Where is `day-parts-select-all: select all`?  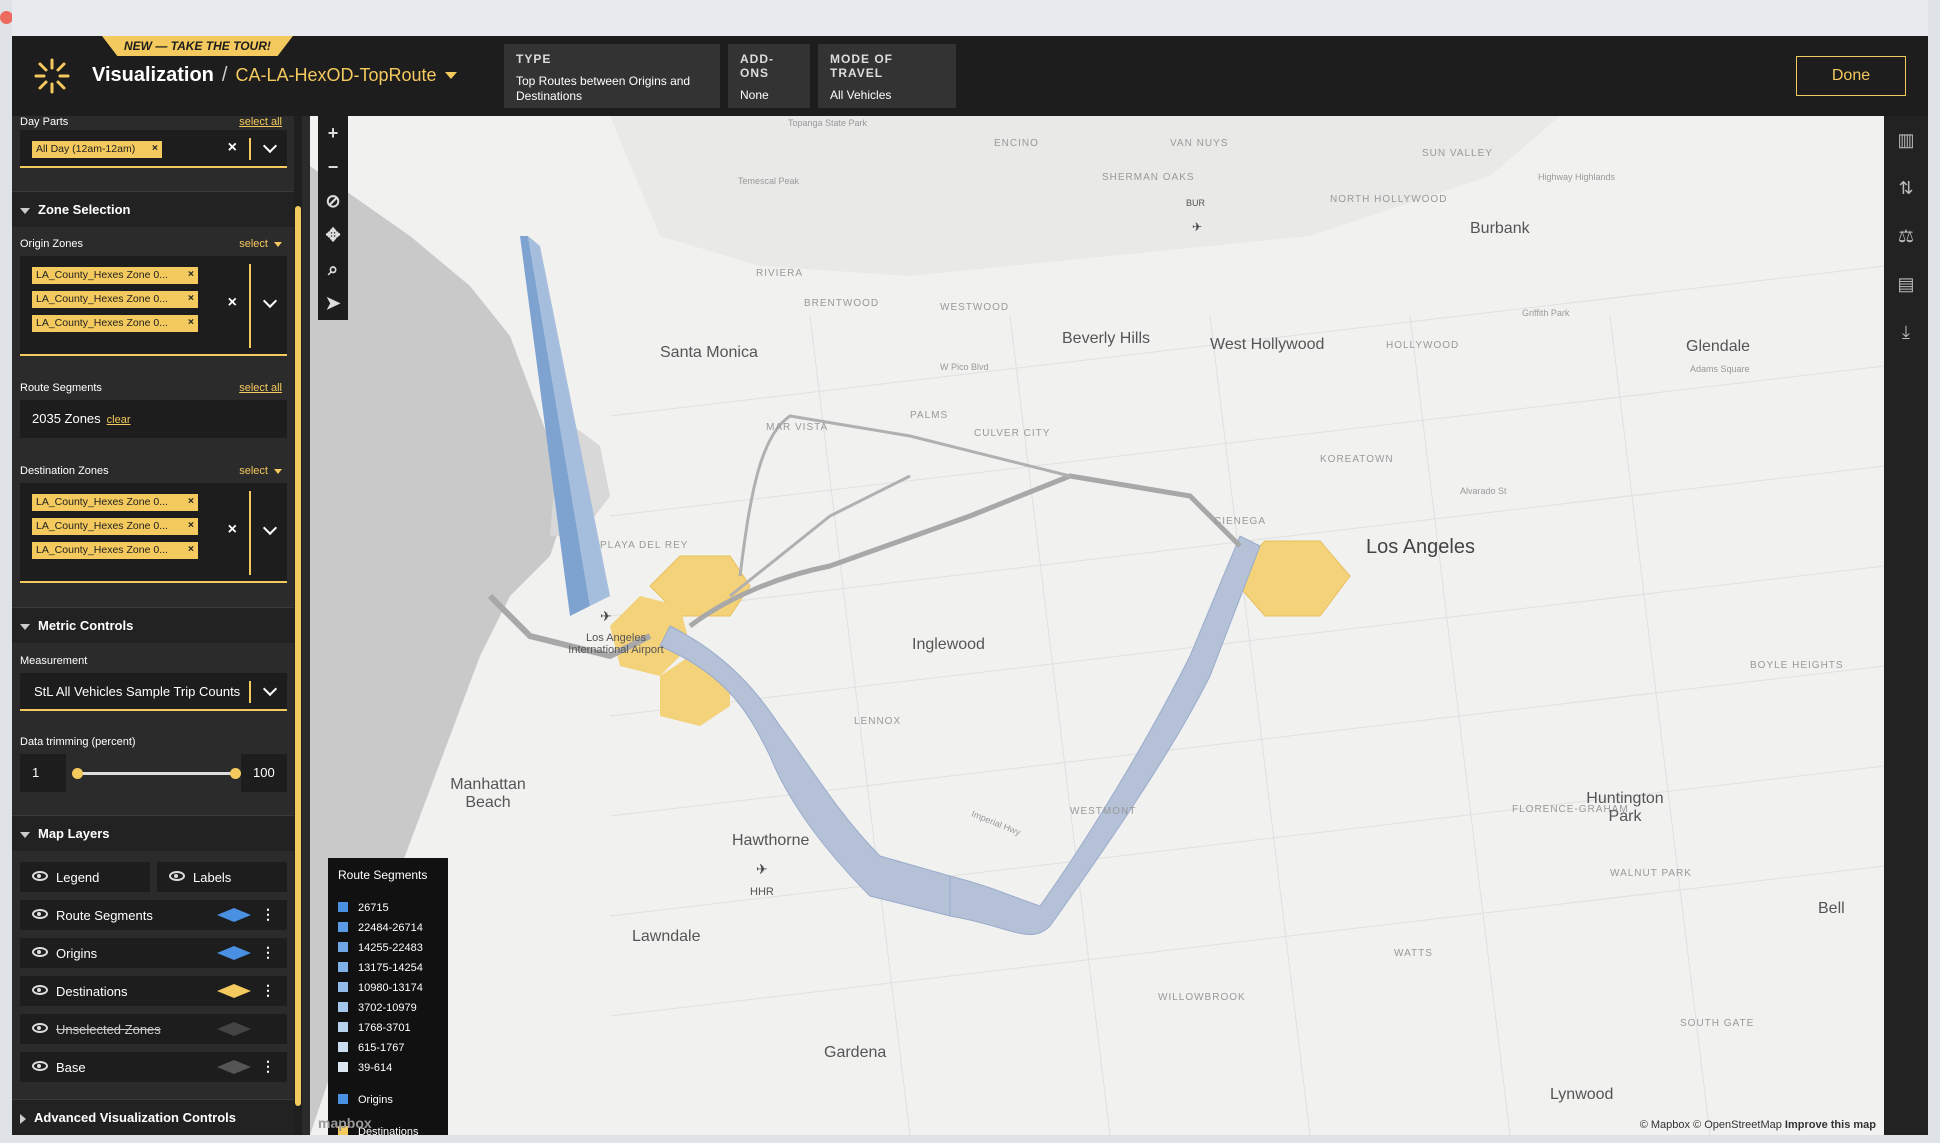
day-parts-select-all: select all is located at coordinates (260, 122).